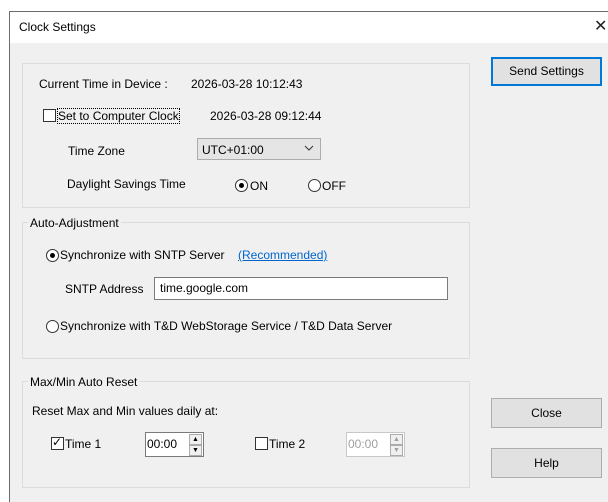 The width and height of the screenshot is (608, 502). Describe the element at coordinates (266, 116) in the screenshot. I see `computer-time-value: 2026-03-28 09:12:44` at that location.